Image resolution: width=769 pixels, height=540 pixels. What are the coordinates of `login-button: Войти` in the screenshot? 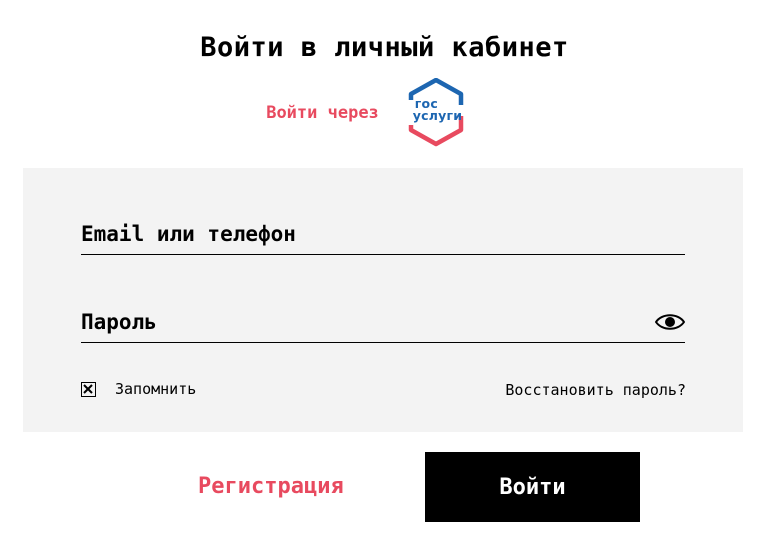 It's located at (532, 487).